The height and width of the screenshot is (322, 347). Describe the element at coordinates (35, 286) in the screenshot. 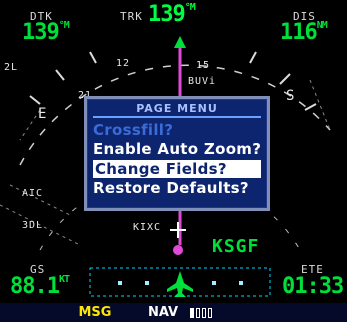

I see `gs-number: 88.1` at that location.